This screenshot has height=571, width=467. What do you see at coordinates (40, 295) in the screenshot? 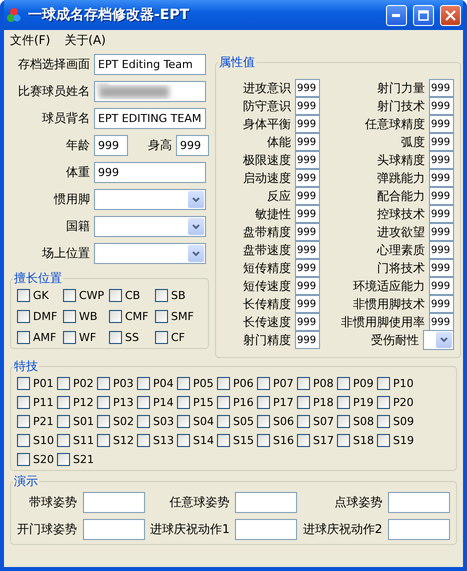
I see `checkbox: GK` at bounding box center [40, 295].